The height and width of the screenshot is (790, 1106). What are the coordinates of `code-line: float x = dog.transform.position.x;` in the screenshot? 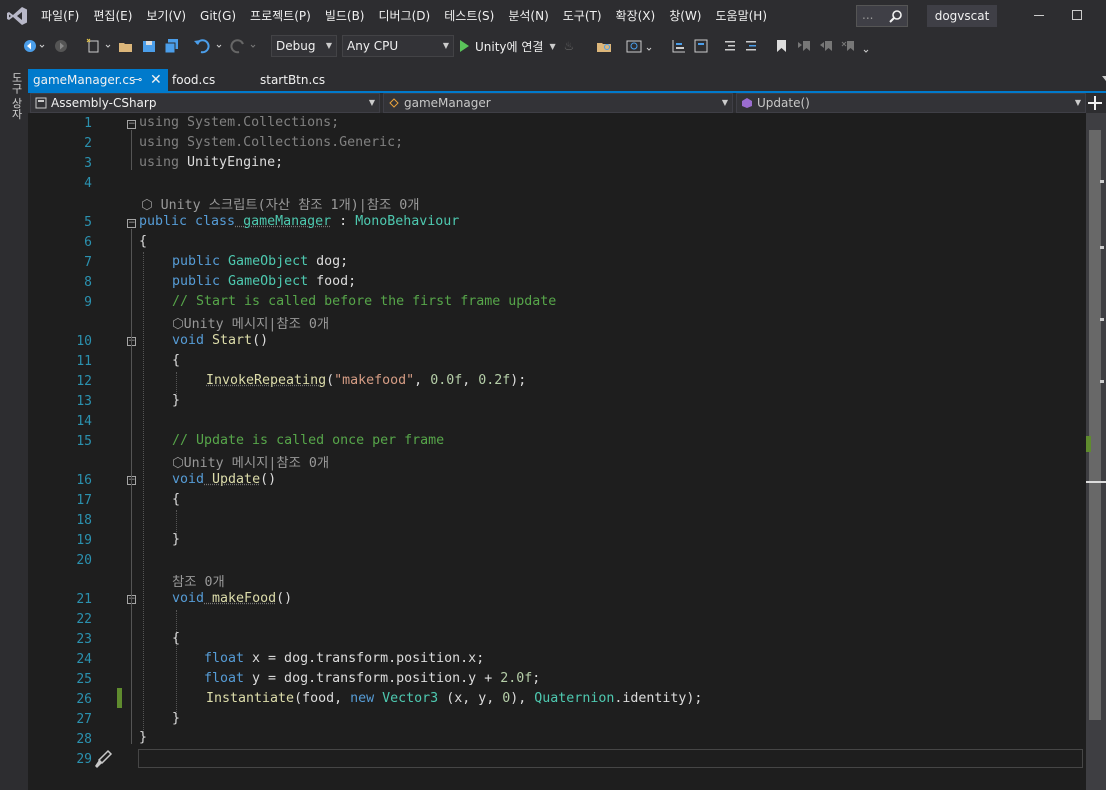 It's located at (344, 658).